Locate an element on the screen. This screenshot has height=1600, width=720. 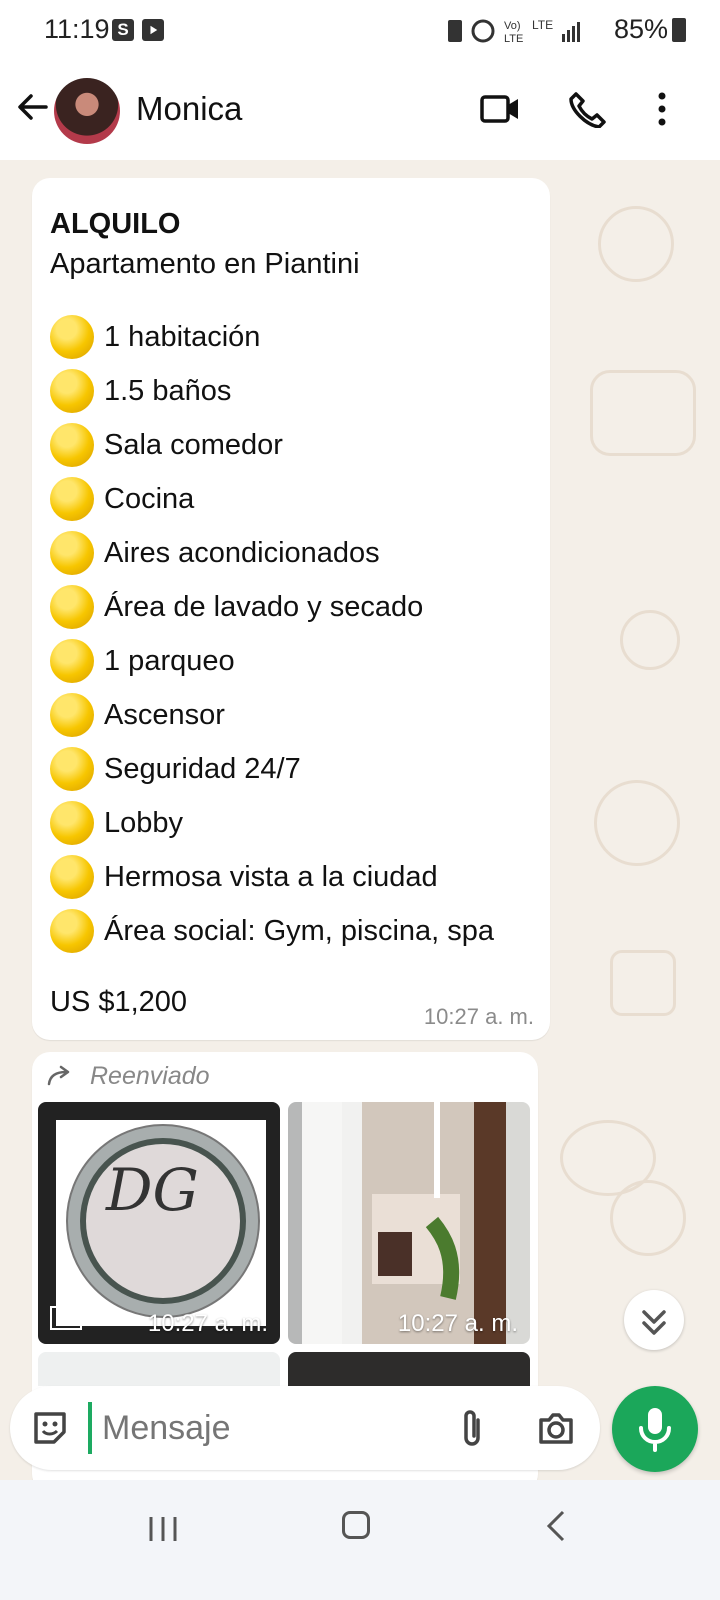
youtube-icon is located at coordinates (153, 30).